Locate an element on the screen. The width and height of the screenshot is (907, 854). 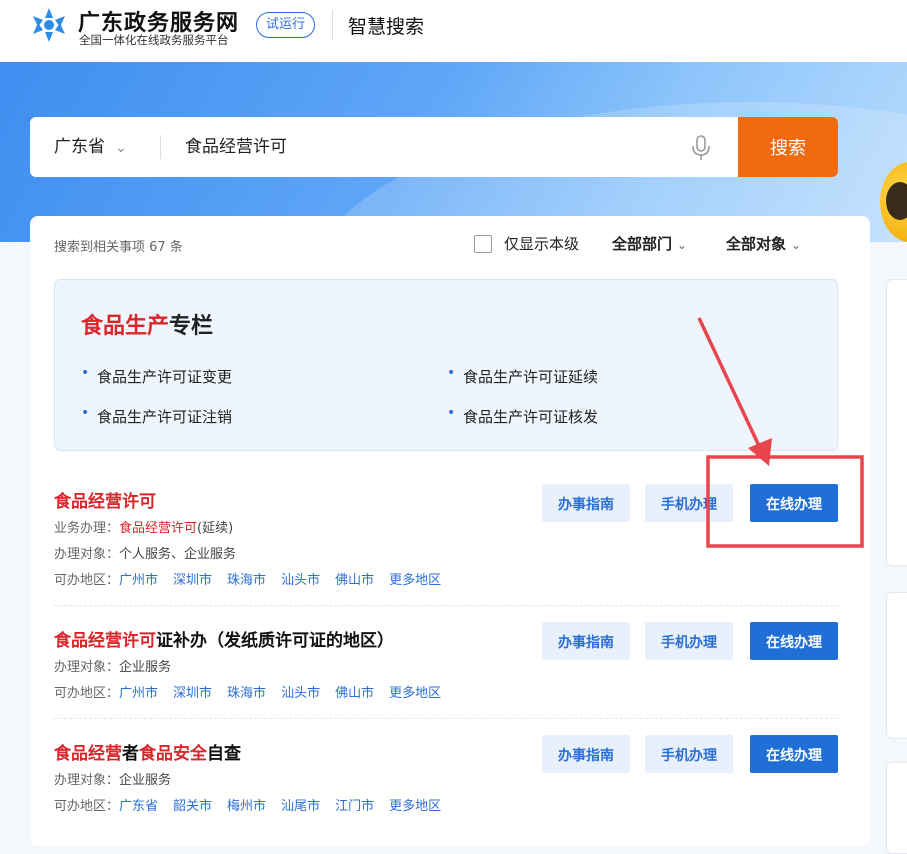
search-divider is located at coordinates (160, 147).